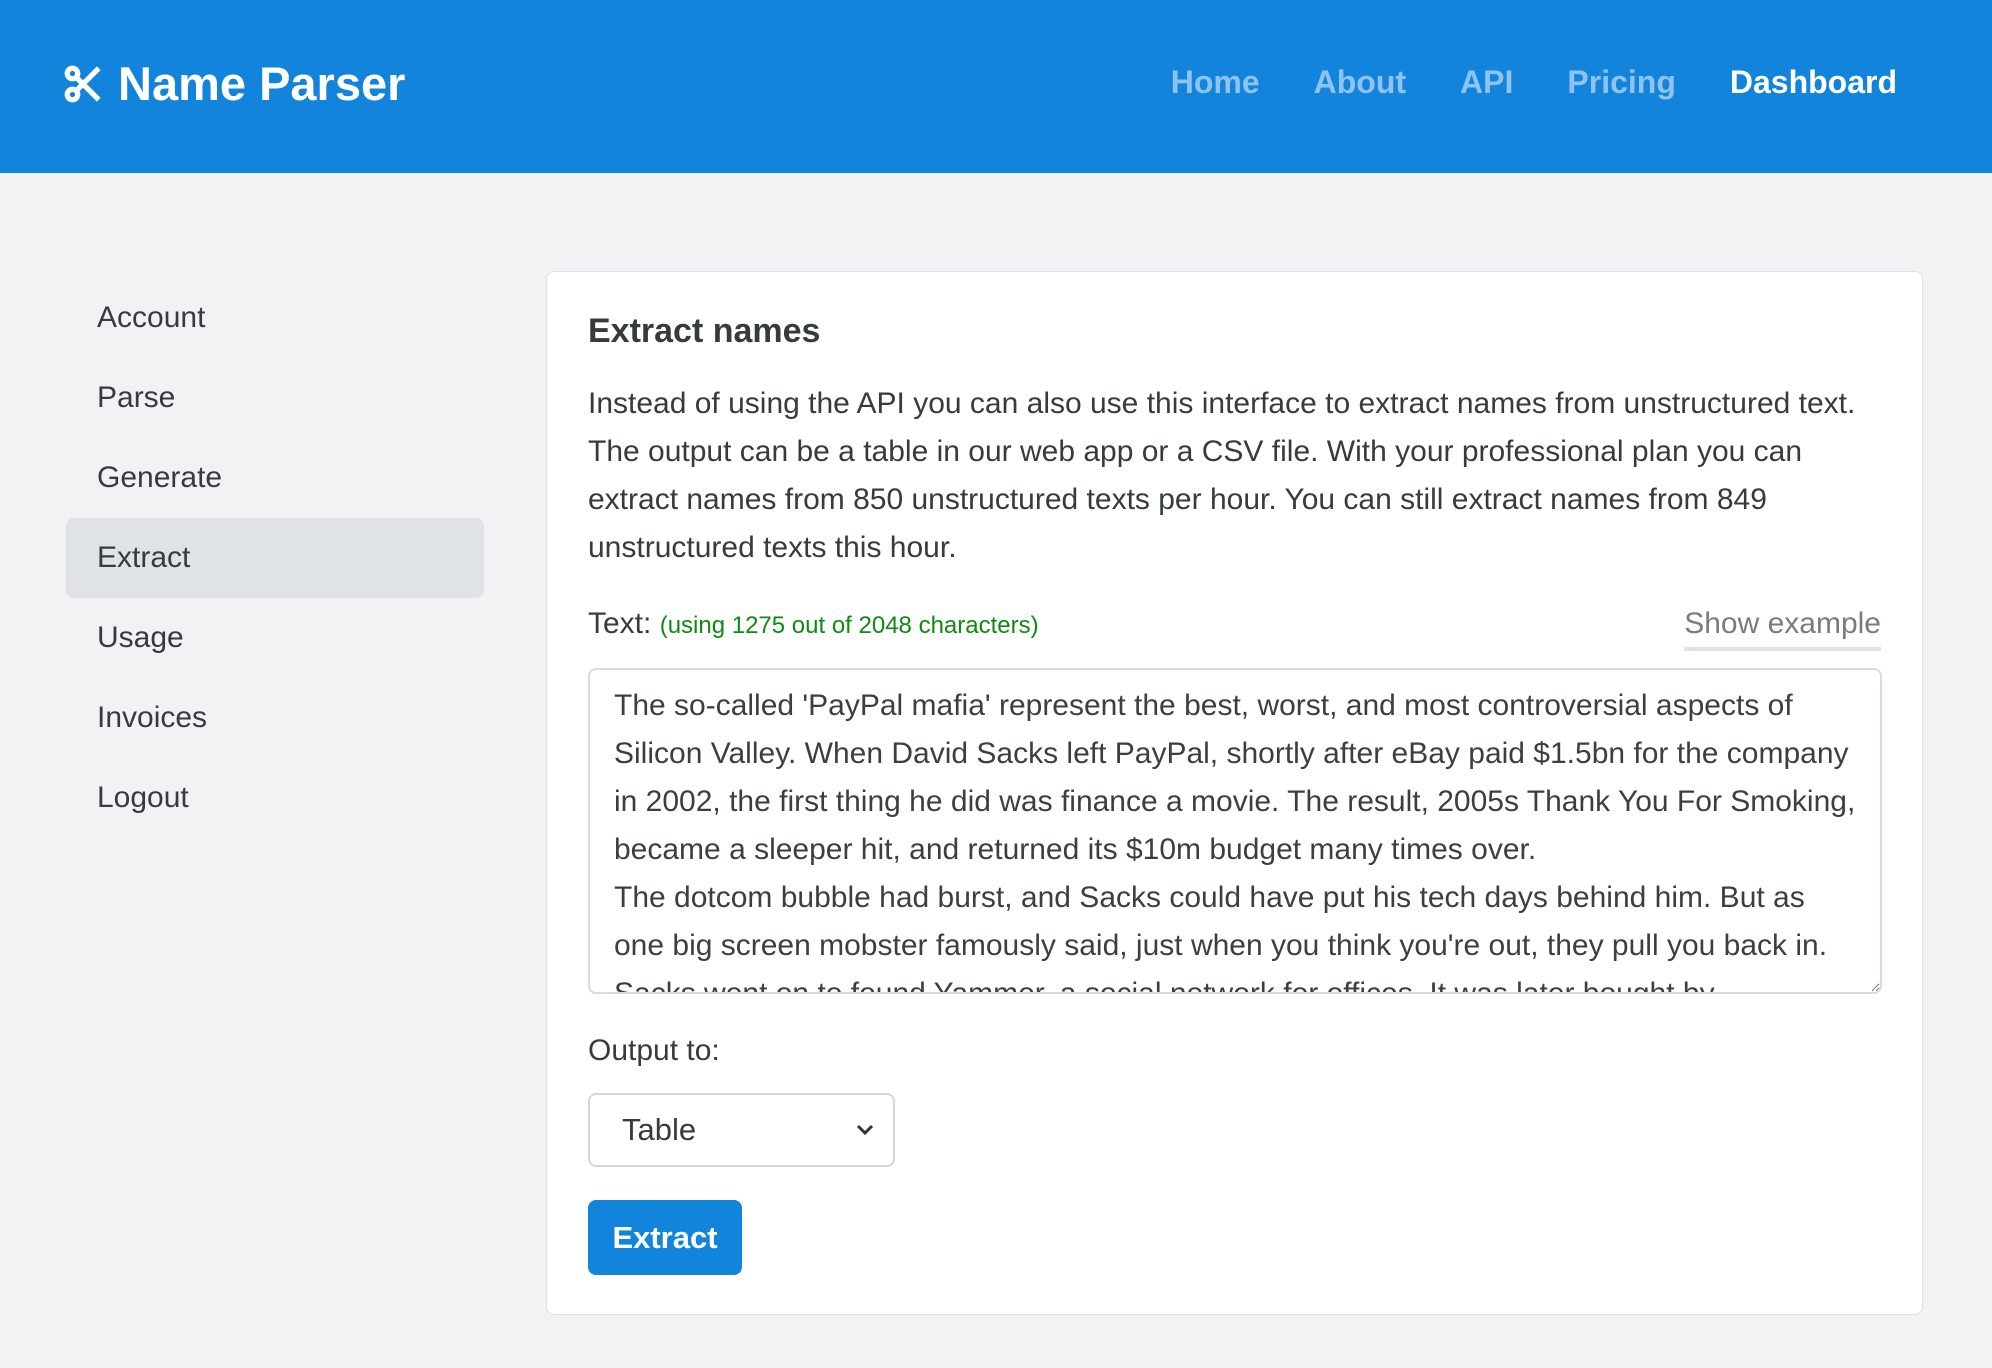 The height and width of the screenshot is (1368, 1992). I want to click on extract-button: Extract, so click(665, 1237).